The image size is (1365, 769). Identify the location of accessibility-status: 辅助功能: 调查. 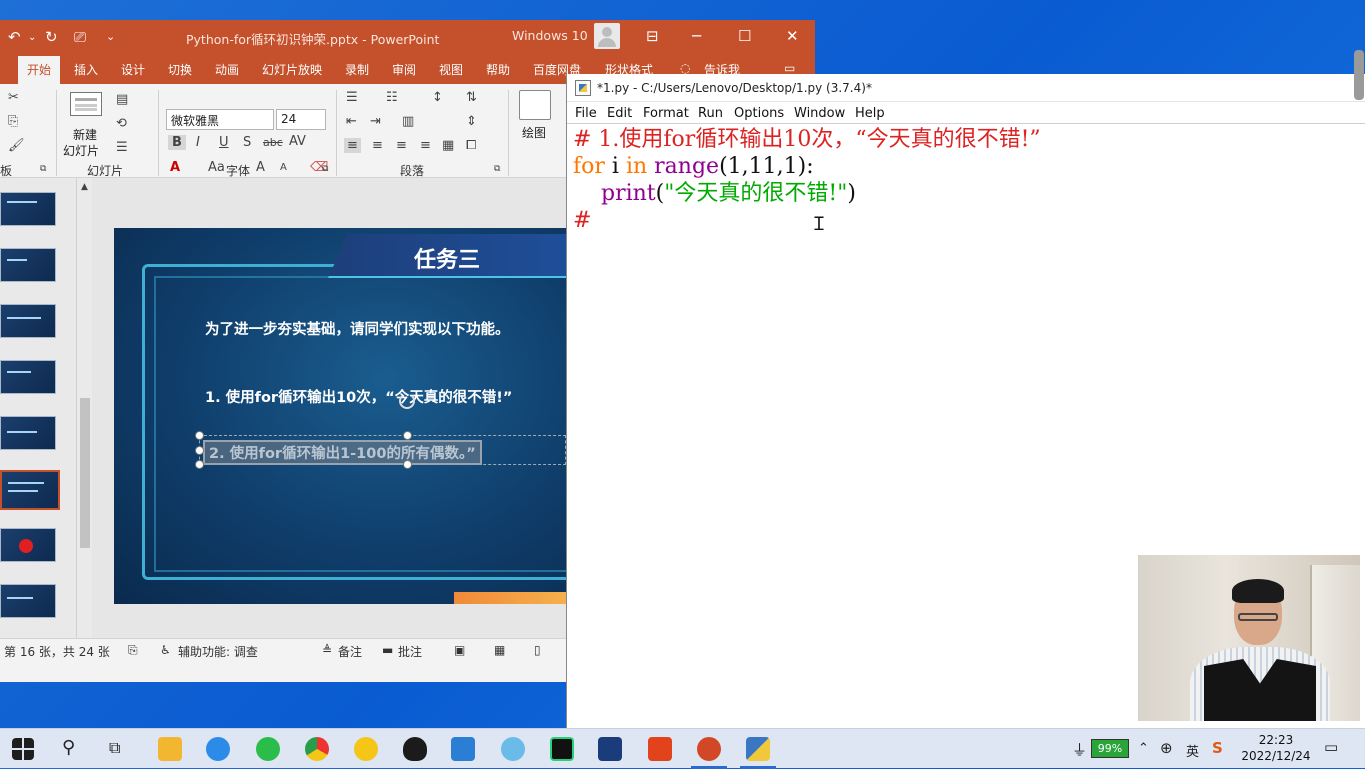
(218, 651).